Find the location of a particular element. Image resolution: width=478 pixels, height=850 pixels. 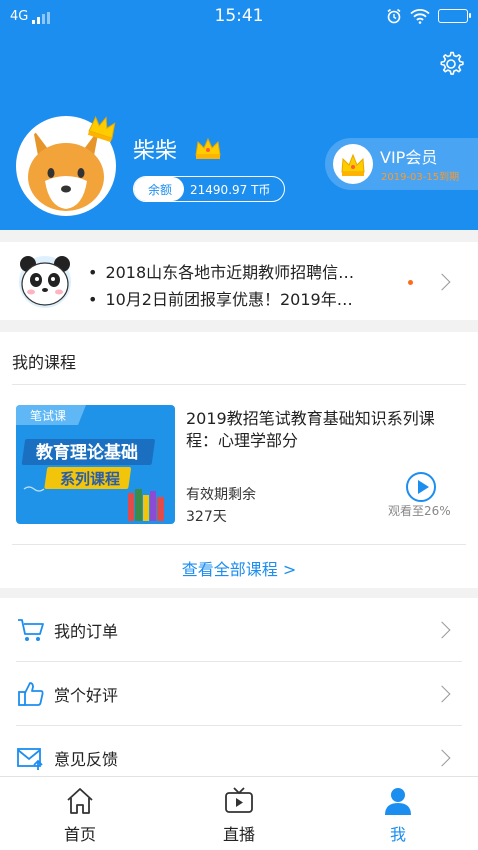

tab-label: 首页 is located at coordinates (79, 834).